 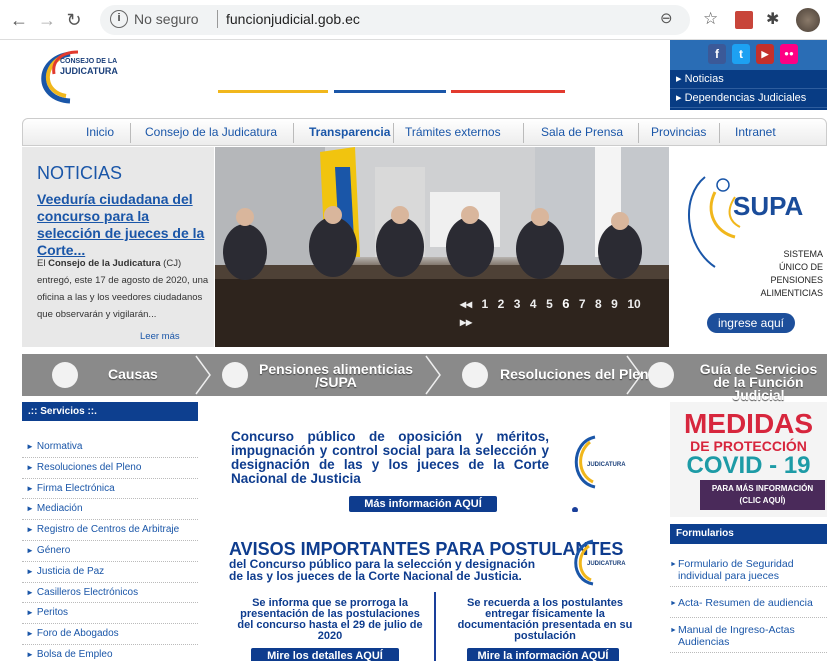 What do you see at coordinates (741, 54) in the screenshot?
I see `twitter-icon: t` at bounding box center [741, 54].